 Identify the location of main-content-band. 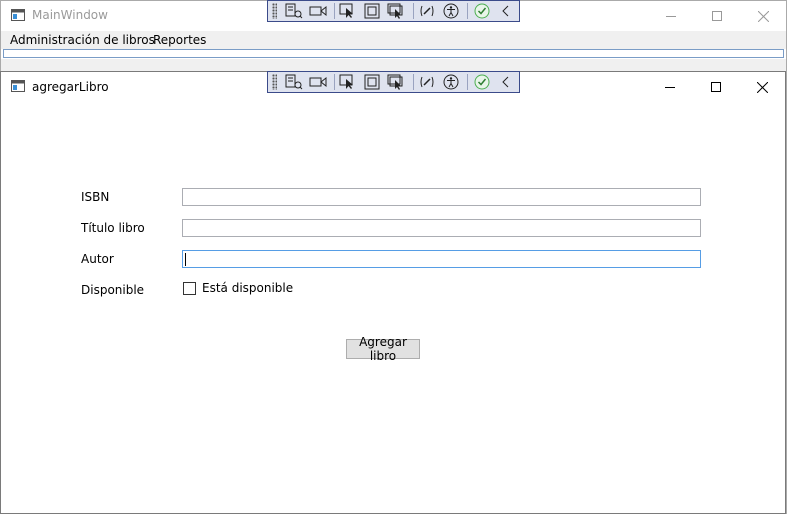
(393, 65).